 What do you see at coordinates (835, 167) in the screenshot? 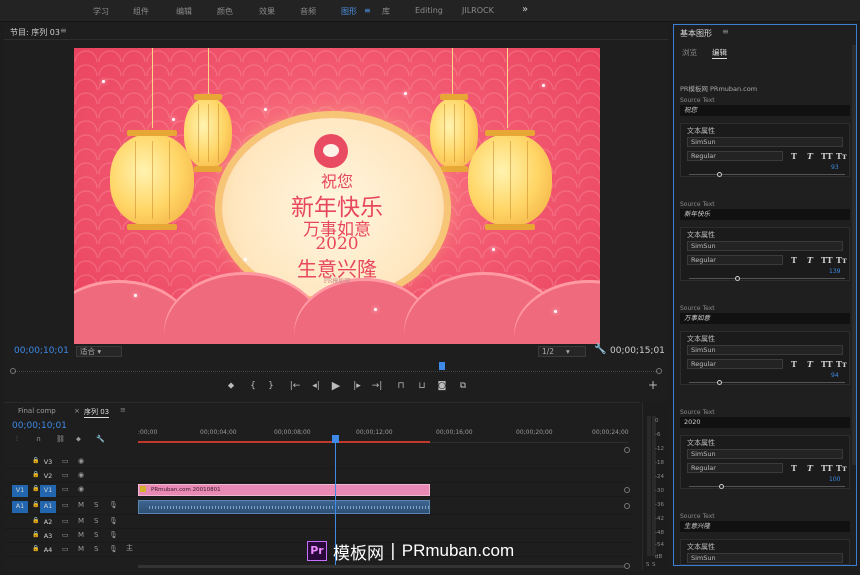
I see `font-size-value: 93` at bounding box center [835, 167].